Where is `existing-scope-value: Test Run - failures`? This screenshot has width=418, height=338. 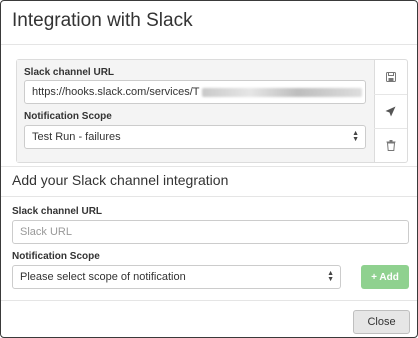
existing-scope-value: Test Run - failures is located at coordinates (76, 137).